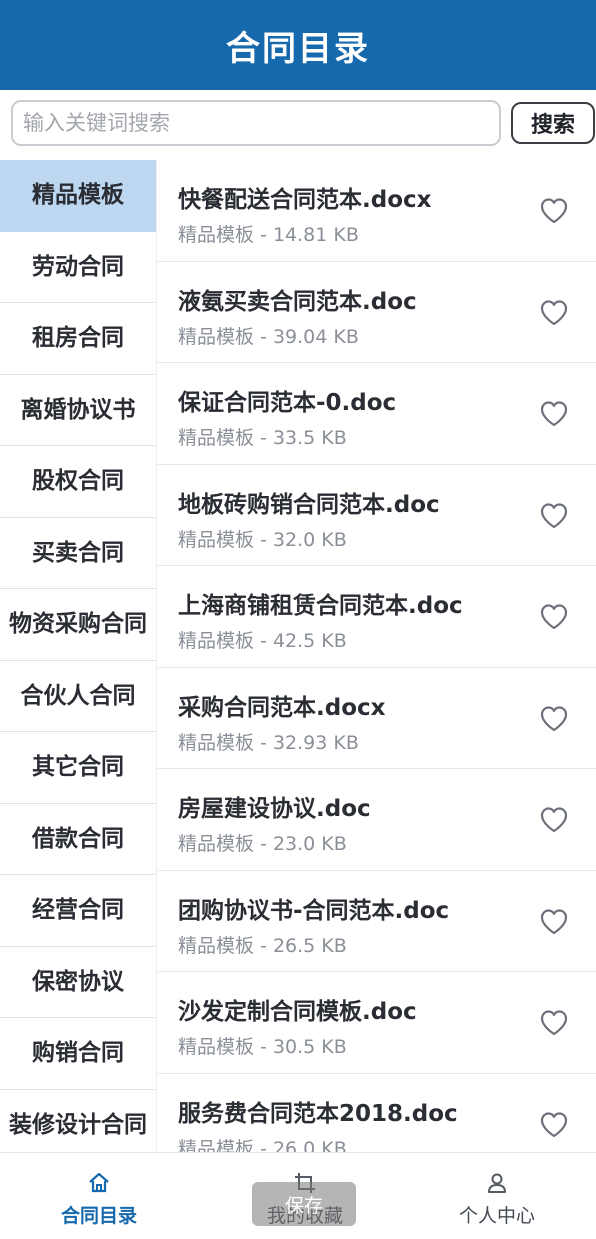  I want to click on list-item: 上海商铺租赁合同范本.doc 精品模板 - 42.5 KB, so click(376, 617).